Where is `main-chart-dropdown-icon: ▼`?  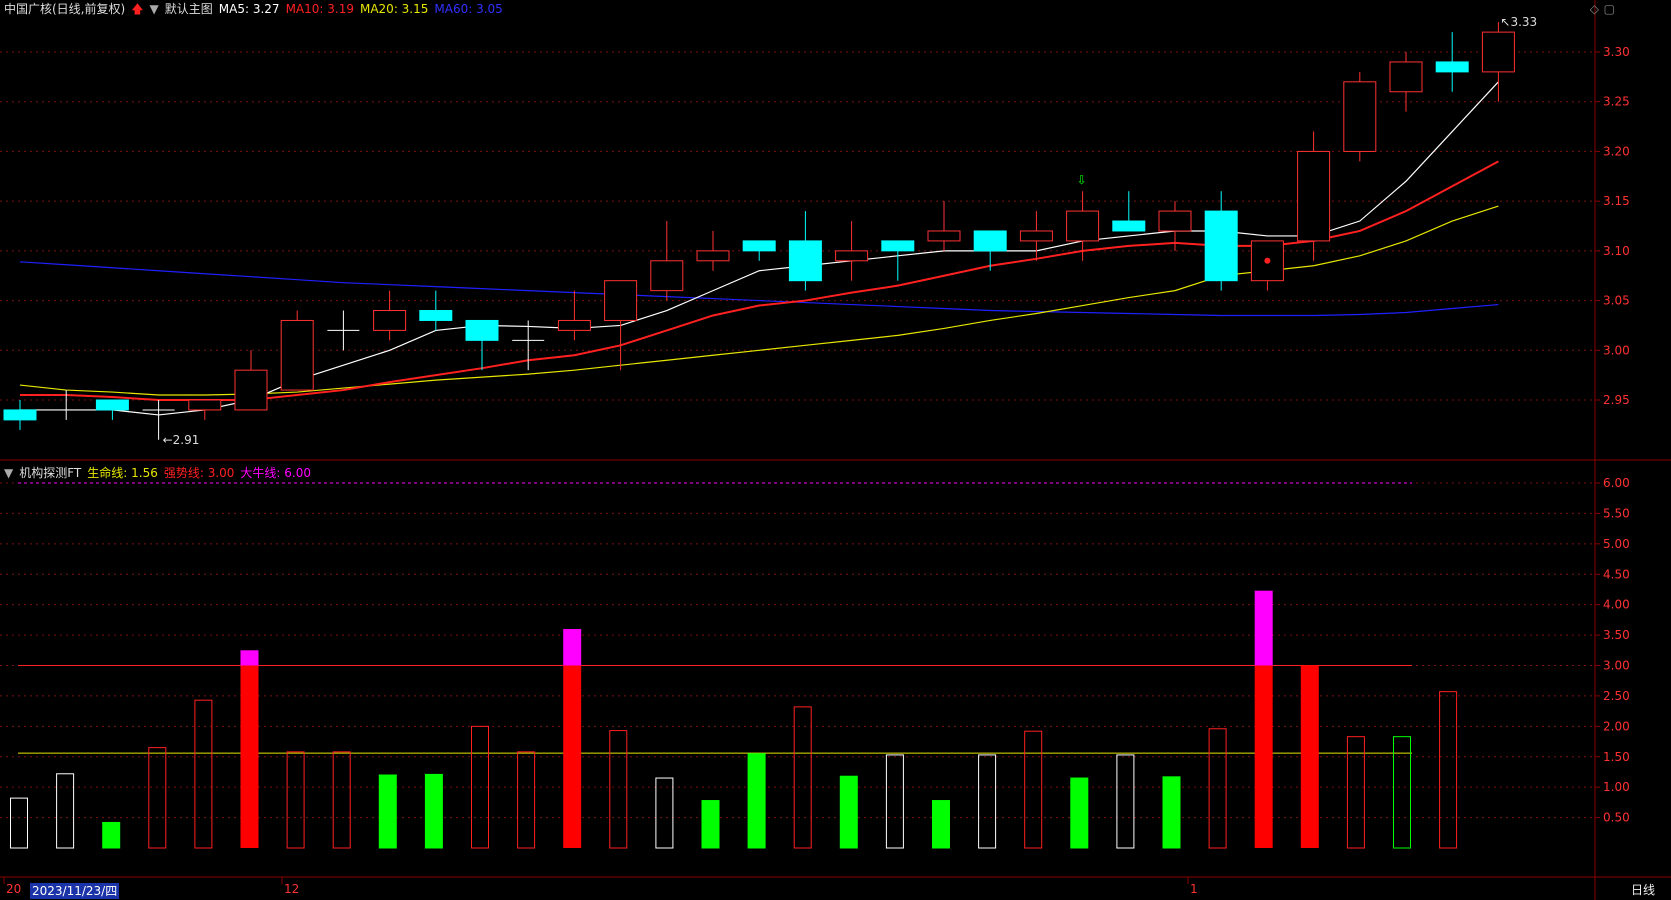 main-chart-dropdown-icon: ▼ is located at coordinates (154, 9).